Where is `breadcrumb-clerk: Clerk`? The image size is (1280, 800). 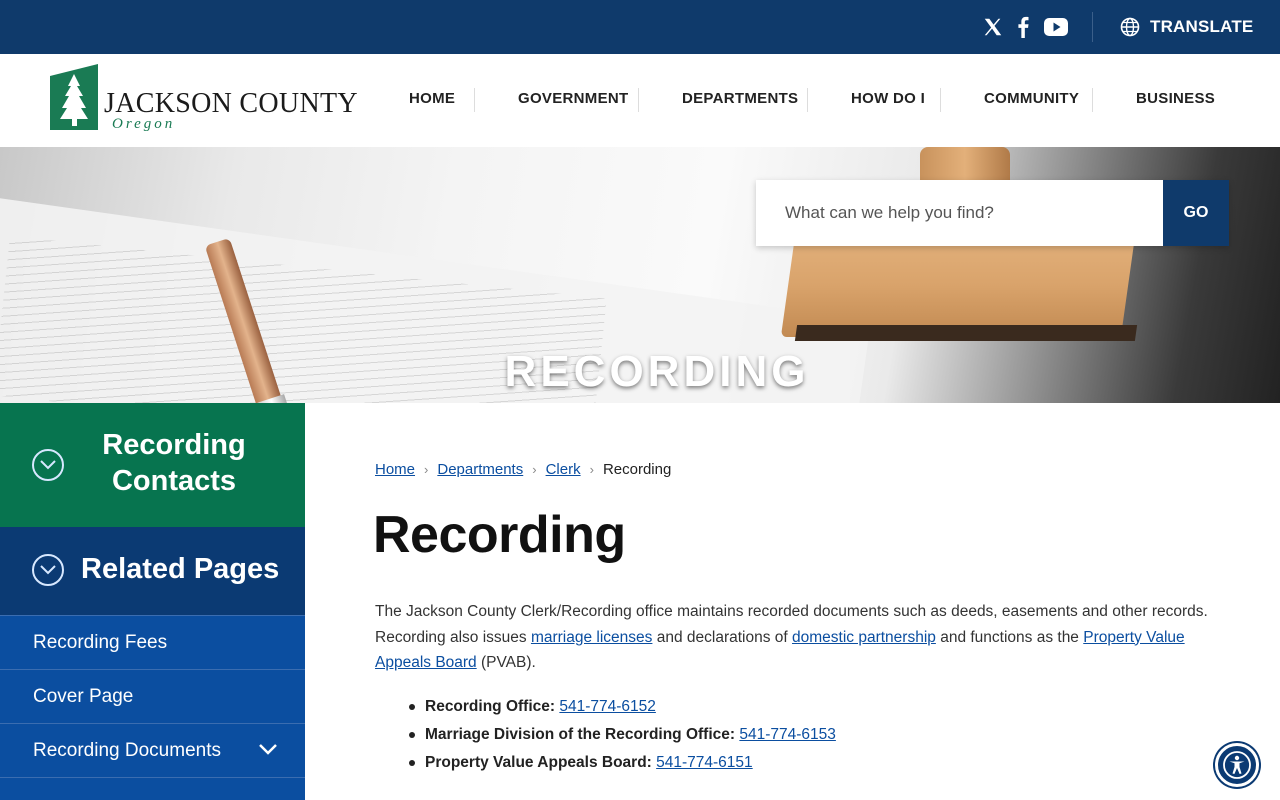 breadcrumb-clerk: Clerk is located at coordinates (563, 469).